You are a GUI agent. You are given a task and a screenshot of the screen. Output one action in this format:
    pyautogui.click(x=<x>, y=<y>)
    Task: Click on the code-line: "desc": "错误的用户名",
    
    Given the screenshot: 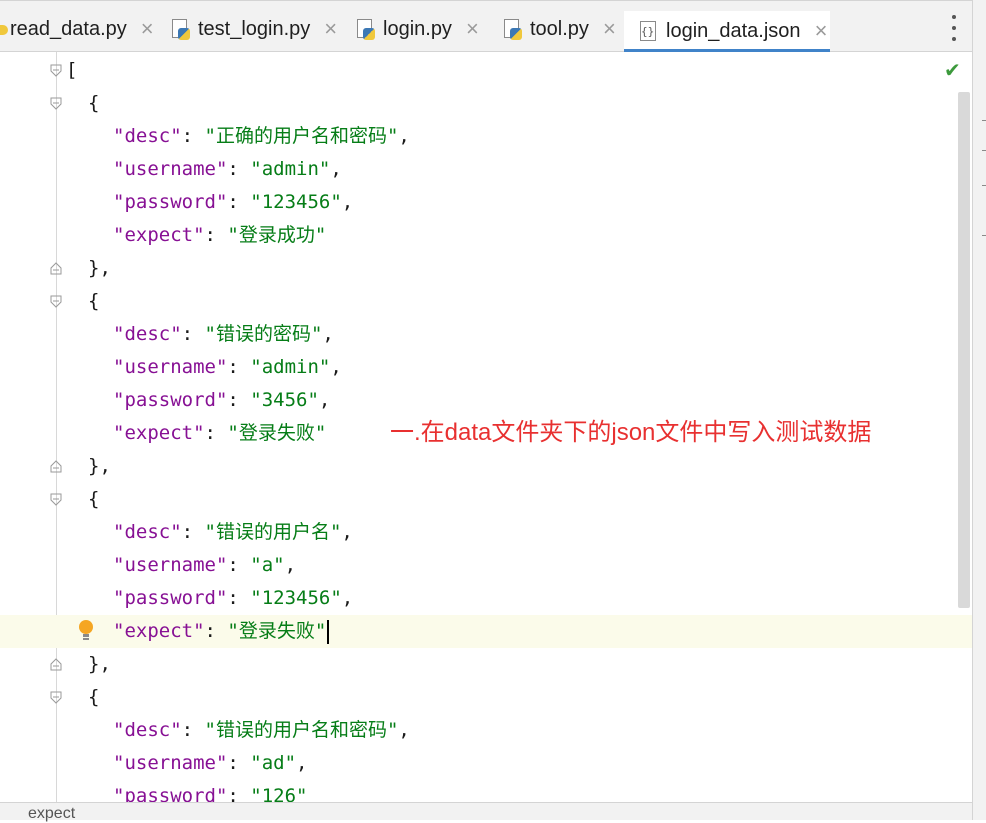 What is the action you would take?
    pyautogui.click(x=233, y=532)
    